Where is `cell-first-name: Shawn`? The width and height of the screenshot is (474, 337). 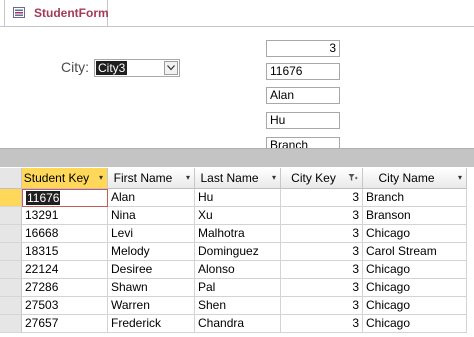 cell-first-name: Shawn is located at coordinates (151, 288).